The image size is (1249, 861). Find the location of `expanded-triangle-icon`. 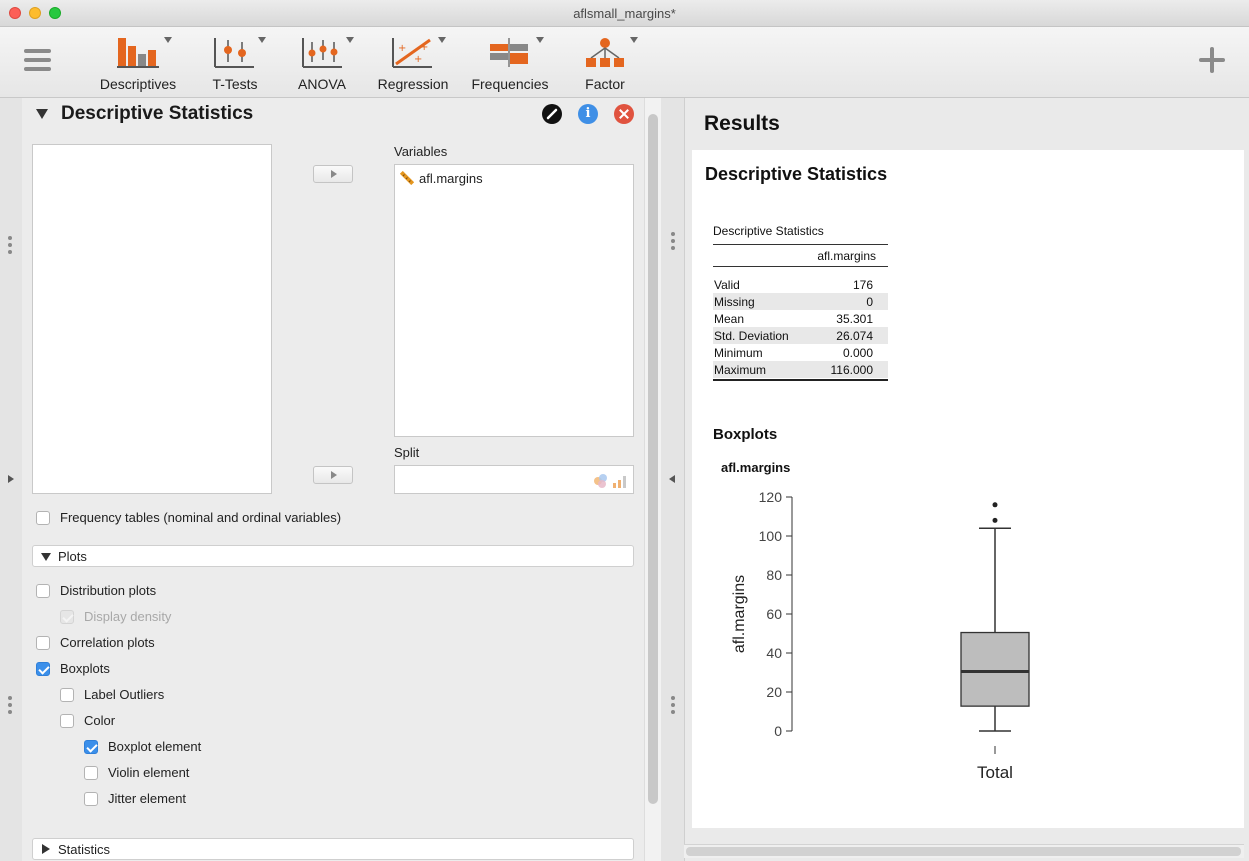

expanded-triangle-icon is located at coordinates (46, 557).